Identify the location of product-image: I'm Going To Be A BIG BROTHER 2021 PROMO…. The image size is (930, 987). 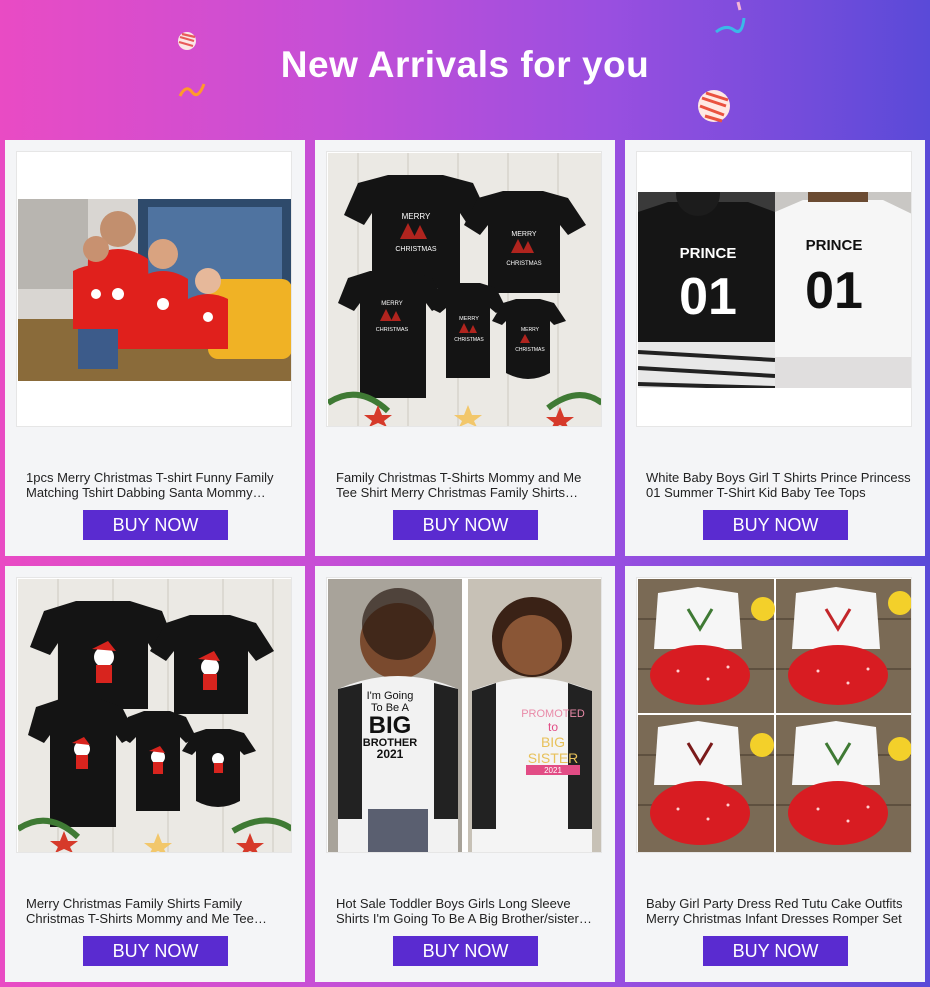
(465, 716).